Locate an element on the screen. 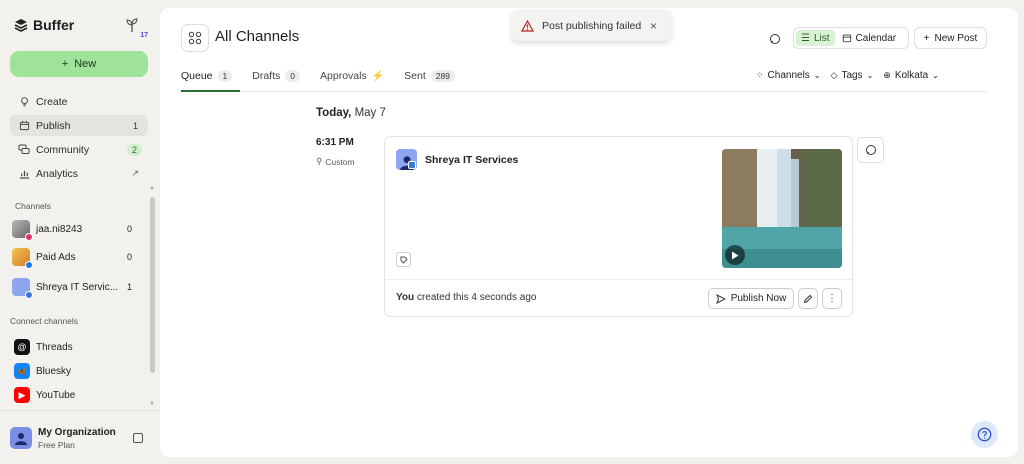  post-time-type: ⚲ Custom is located at coordinates (335, 161).